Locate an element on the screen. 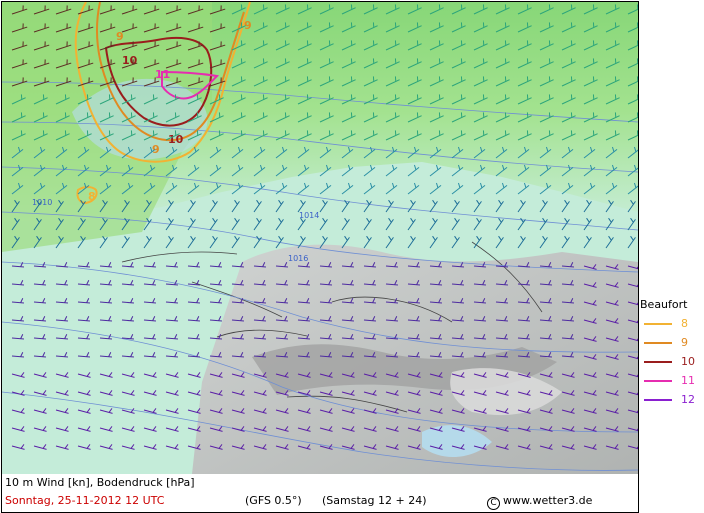 Image resolution: width=704 pixels, height=513 pixels. copyright-text: www.wetter3.de is located at coordinates (548, 500).